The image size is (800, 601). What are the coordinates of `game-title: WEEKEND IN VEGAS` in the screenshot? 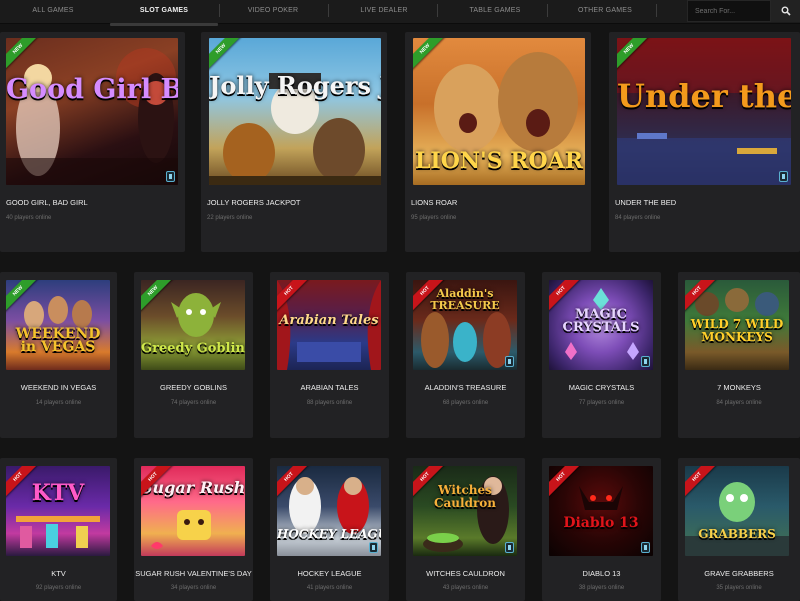 It's located at (58, 387).